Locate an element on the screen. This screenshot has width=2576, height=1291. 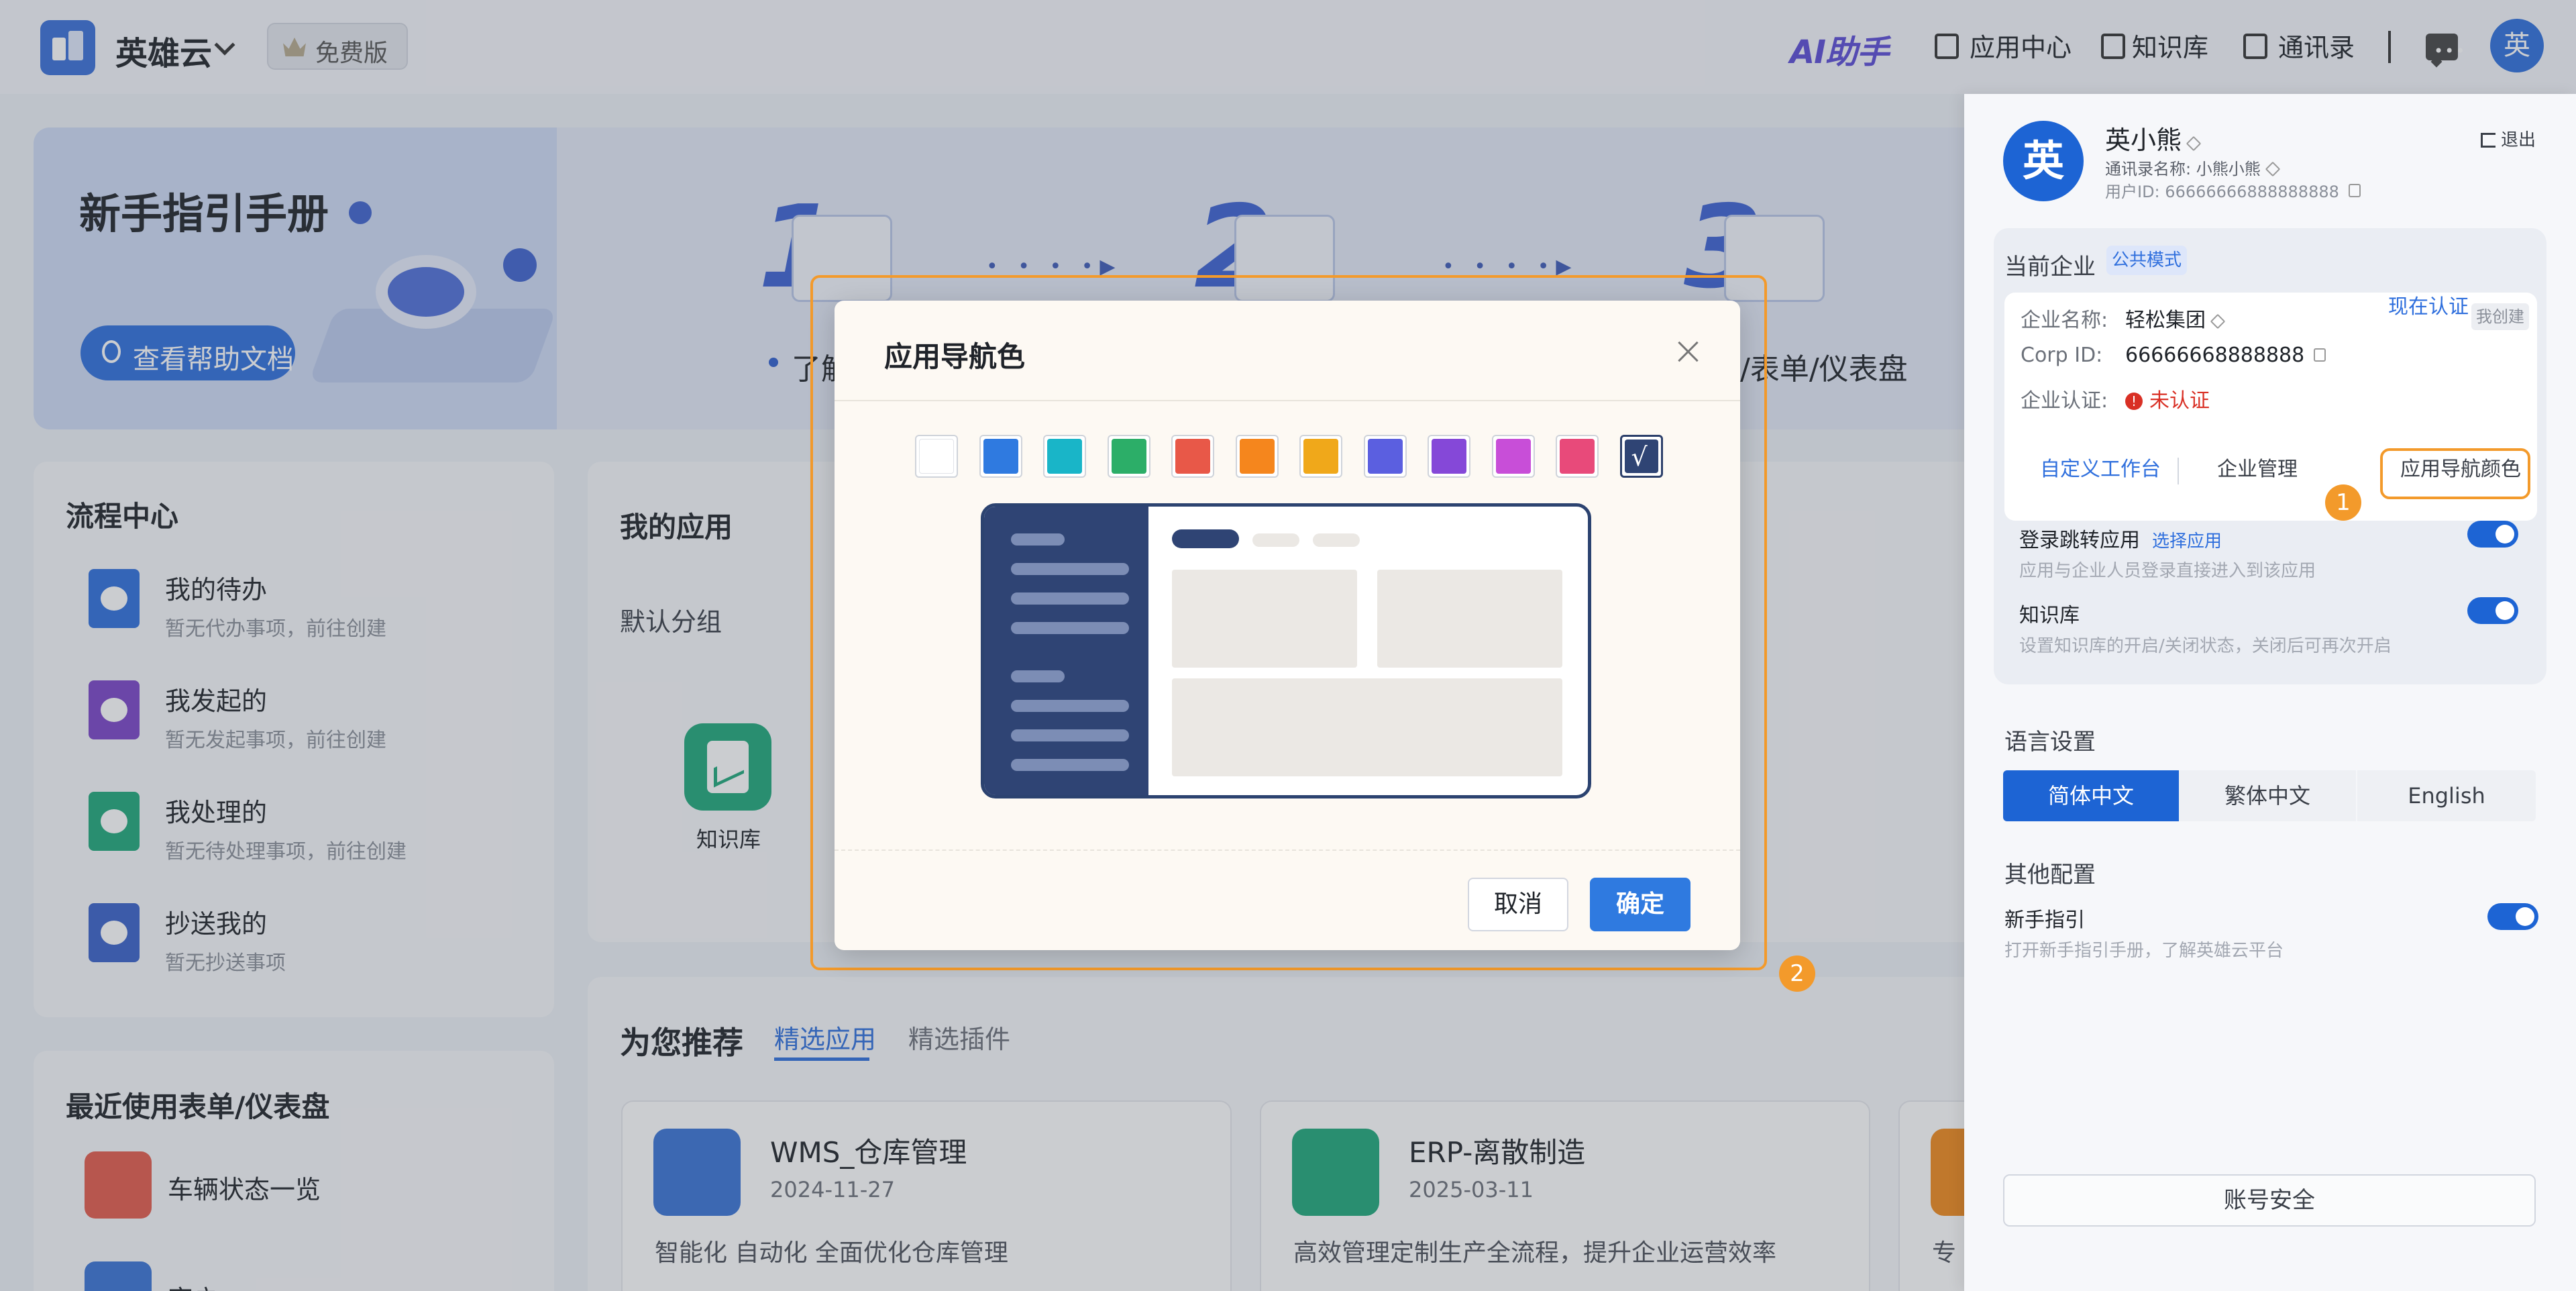
select-app-link: 选择应用 is located at coordinates (2187, 541).